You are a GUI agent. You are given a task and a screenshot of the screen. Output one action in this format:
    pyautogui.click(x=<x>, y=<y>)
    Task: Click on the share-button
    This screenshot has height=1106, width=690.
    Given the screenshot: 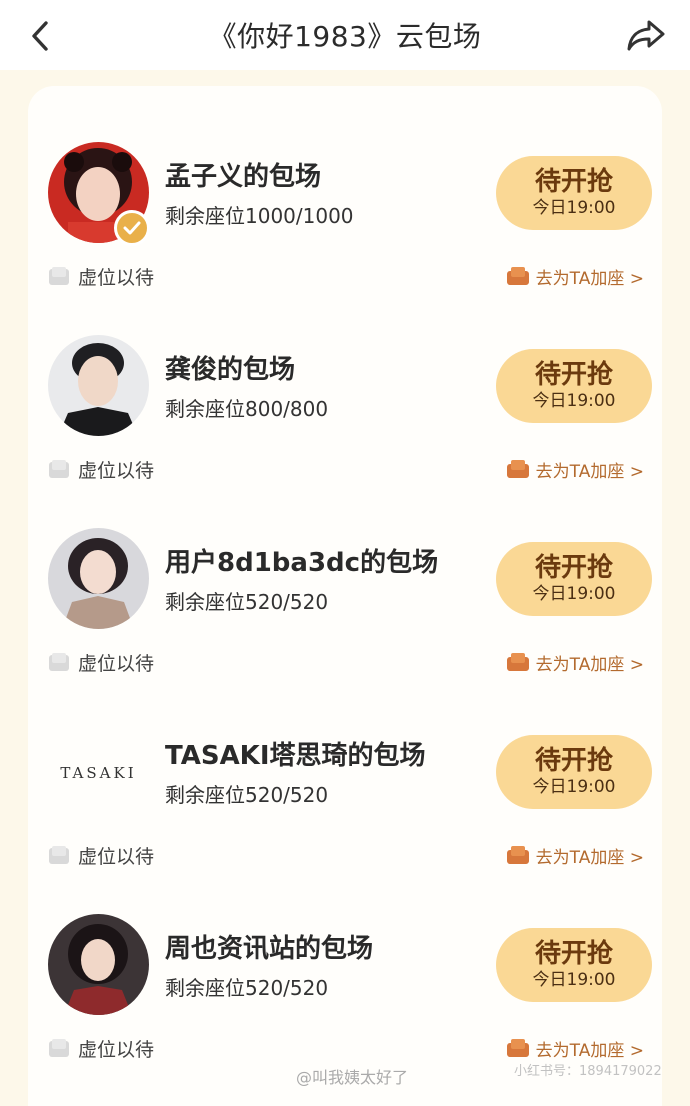 What is the action you would take?
    pyautogui.click(x=646, y=35)
    